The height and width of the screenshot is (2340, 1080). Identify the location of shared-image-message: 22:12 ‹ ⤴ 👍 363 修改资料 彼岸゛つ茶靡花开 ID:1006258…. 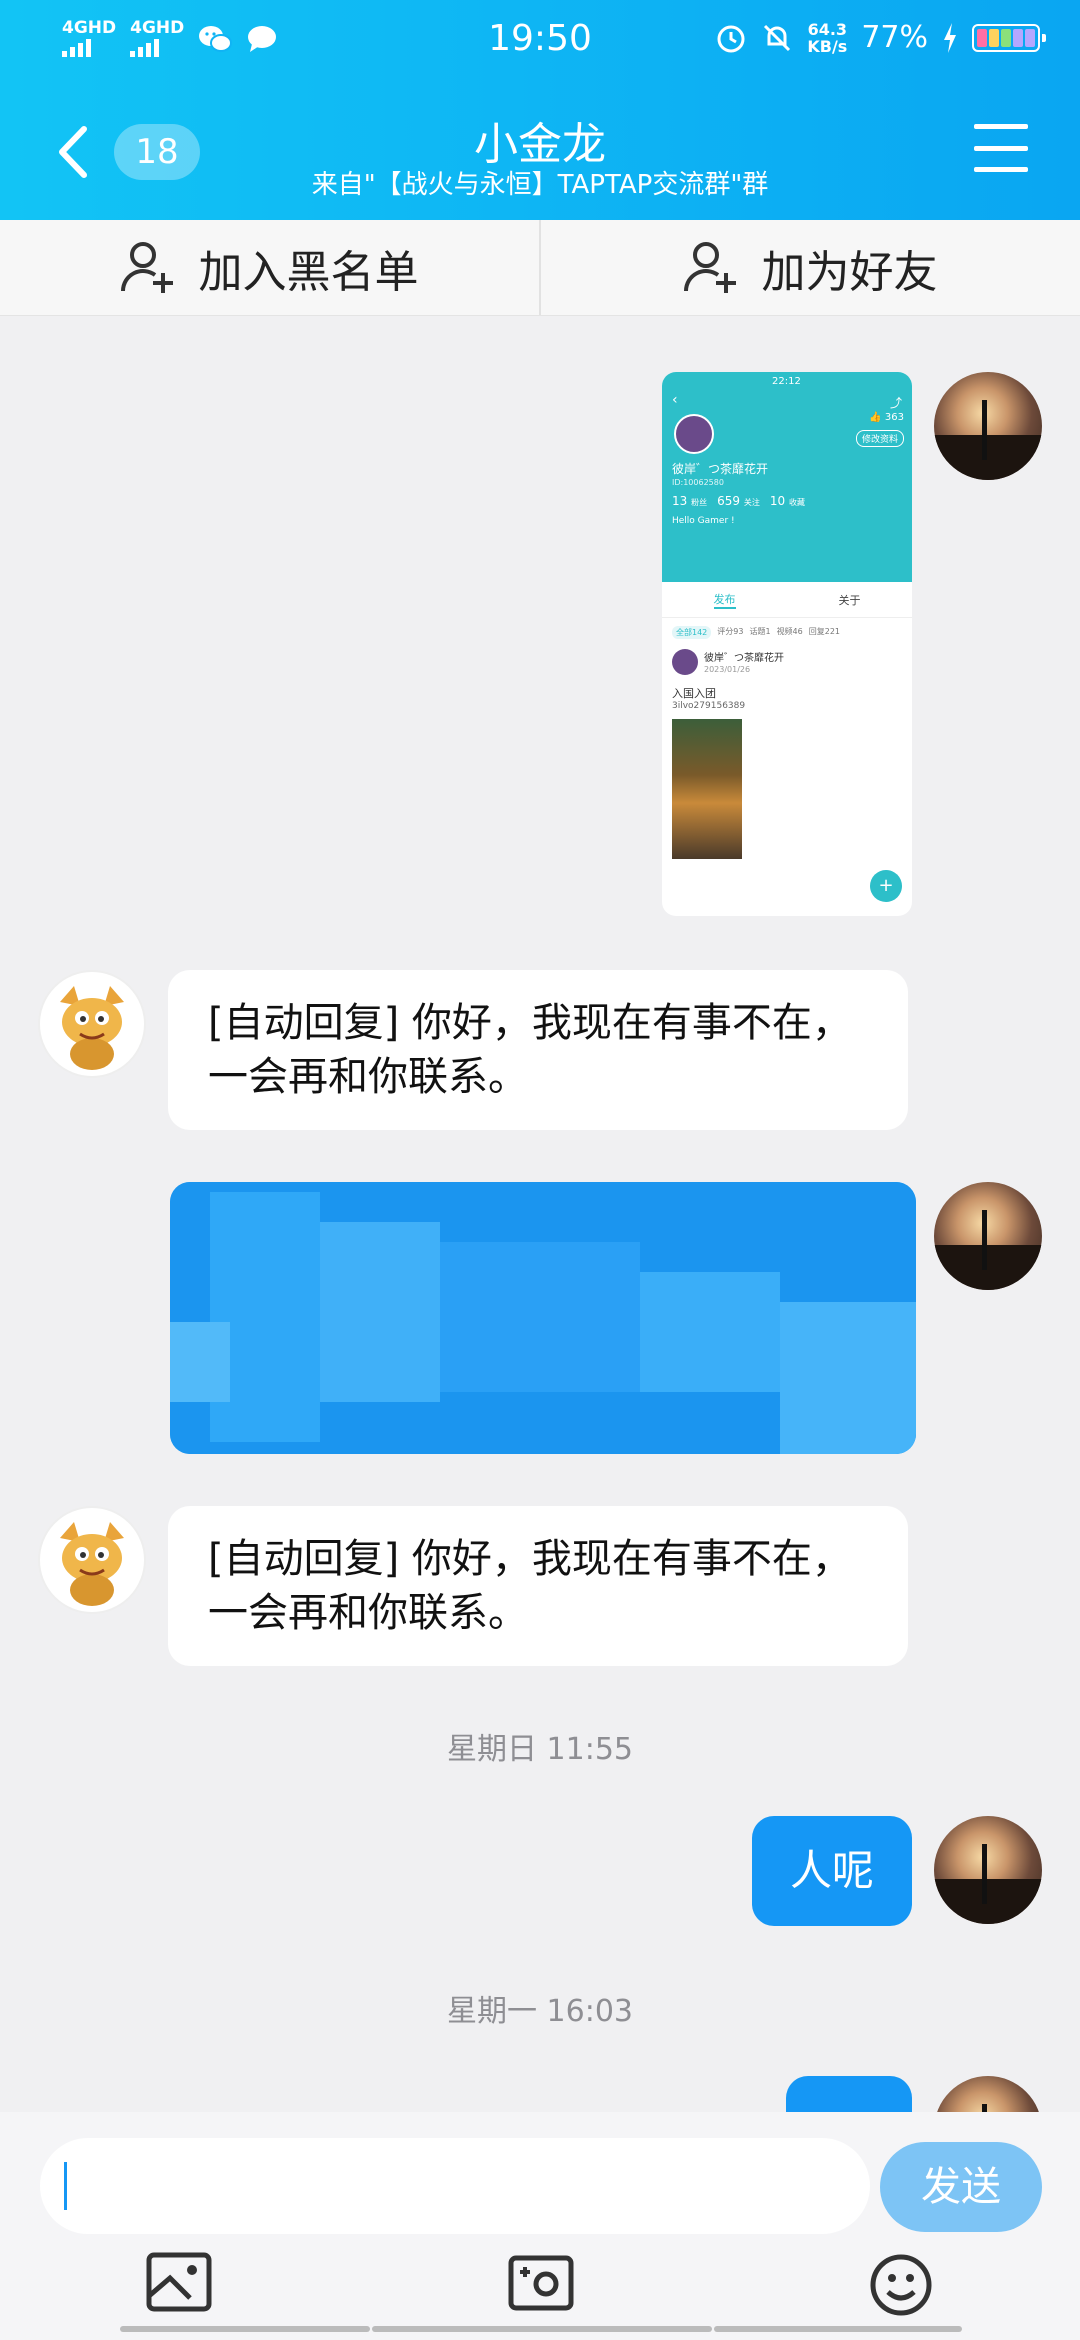
(787, 644).